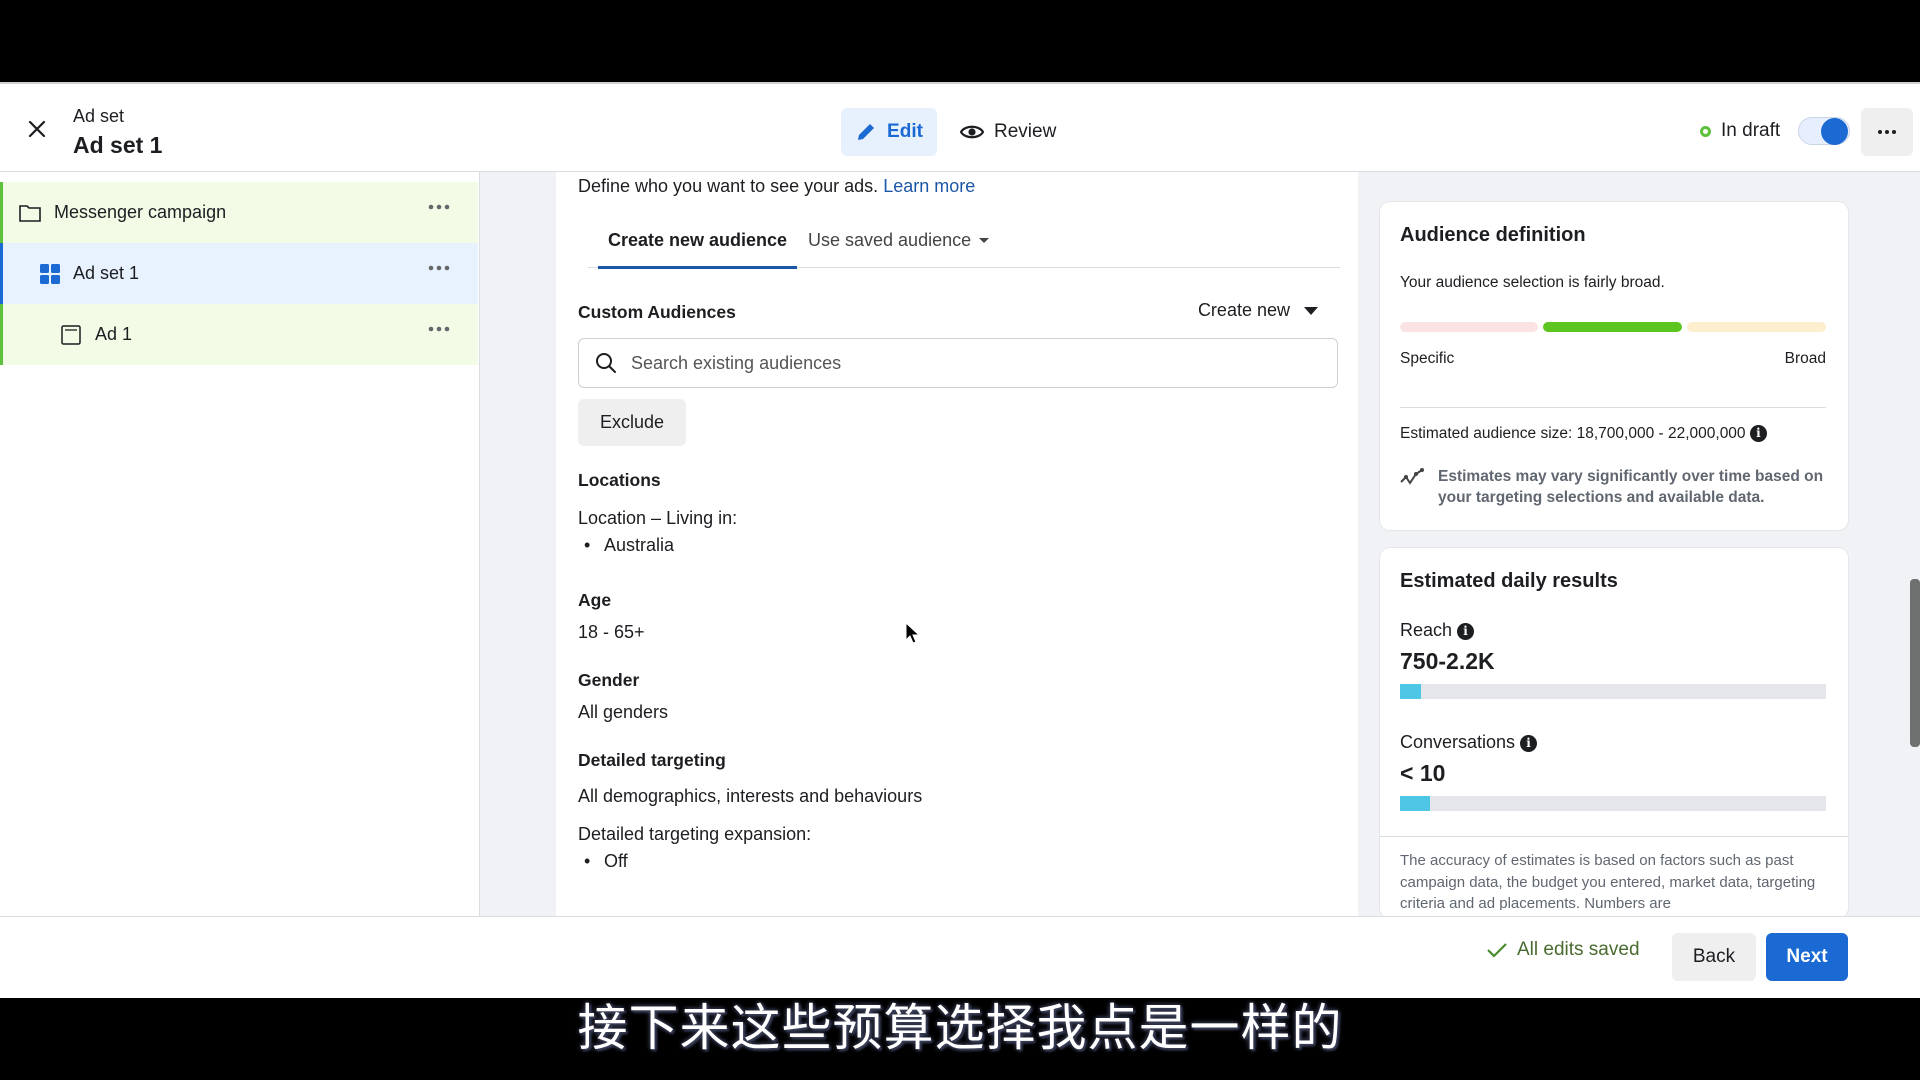  What do you see at coordinates (1243, 310) in the screenshot?
I see `create-new-label: Create new` at bounding box center [1243, 310].